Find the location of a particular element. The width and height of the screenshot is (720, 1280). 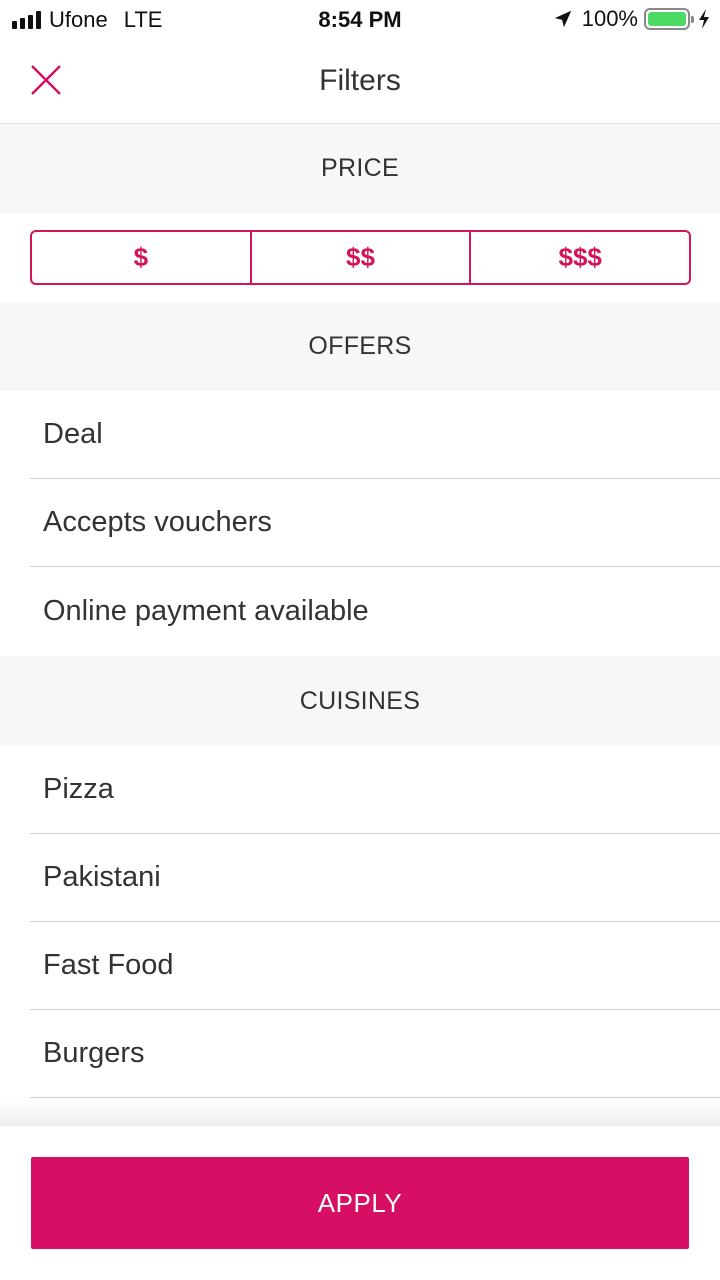

cuisine-item-burgers: Burgers is located at coordinates (375, 1054).